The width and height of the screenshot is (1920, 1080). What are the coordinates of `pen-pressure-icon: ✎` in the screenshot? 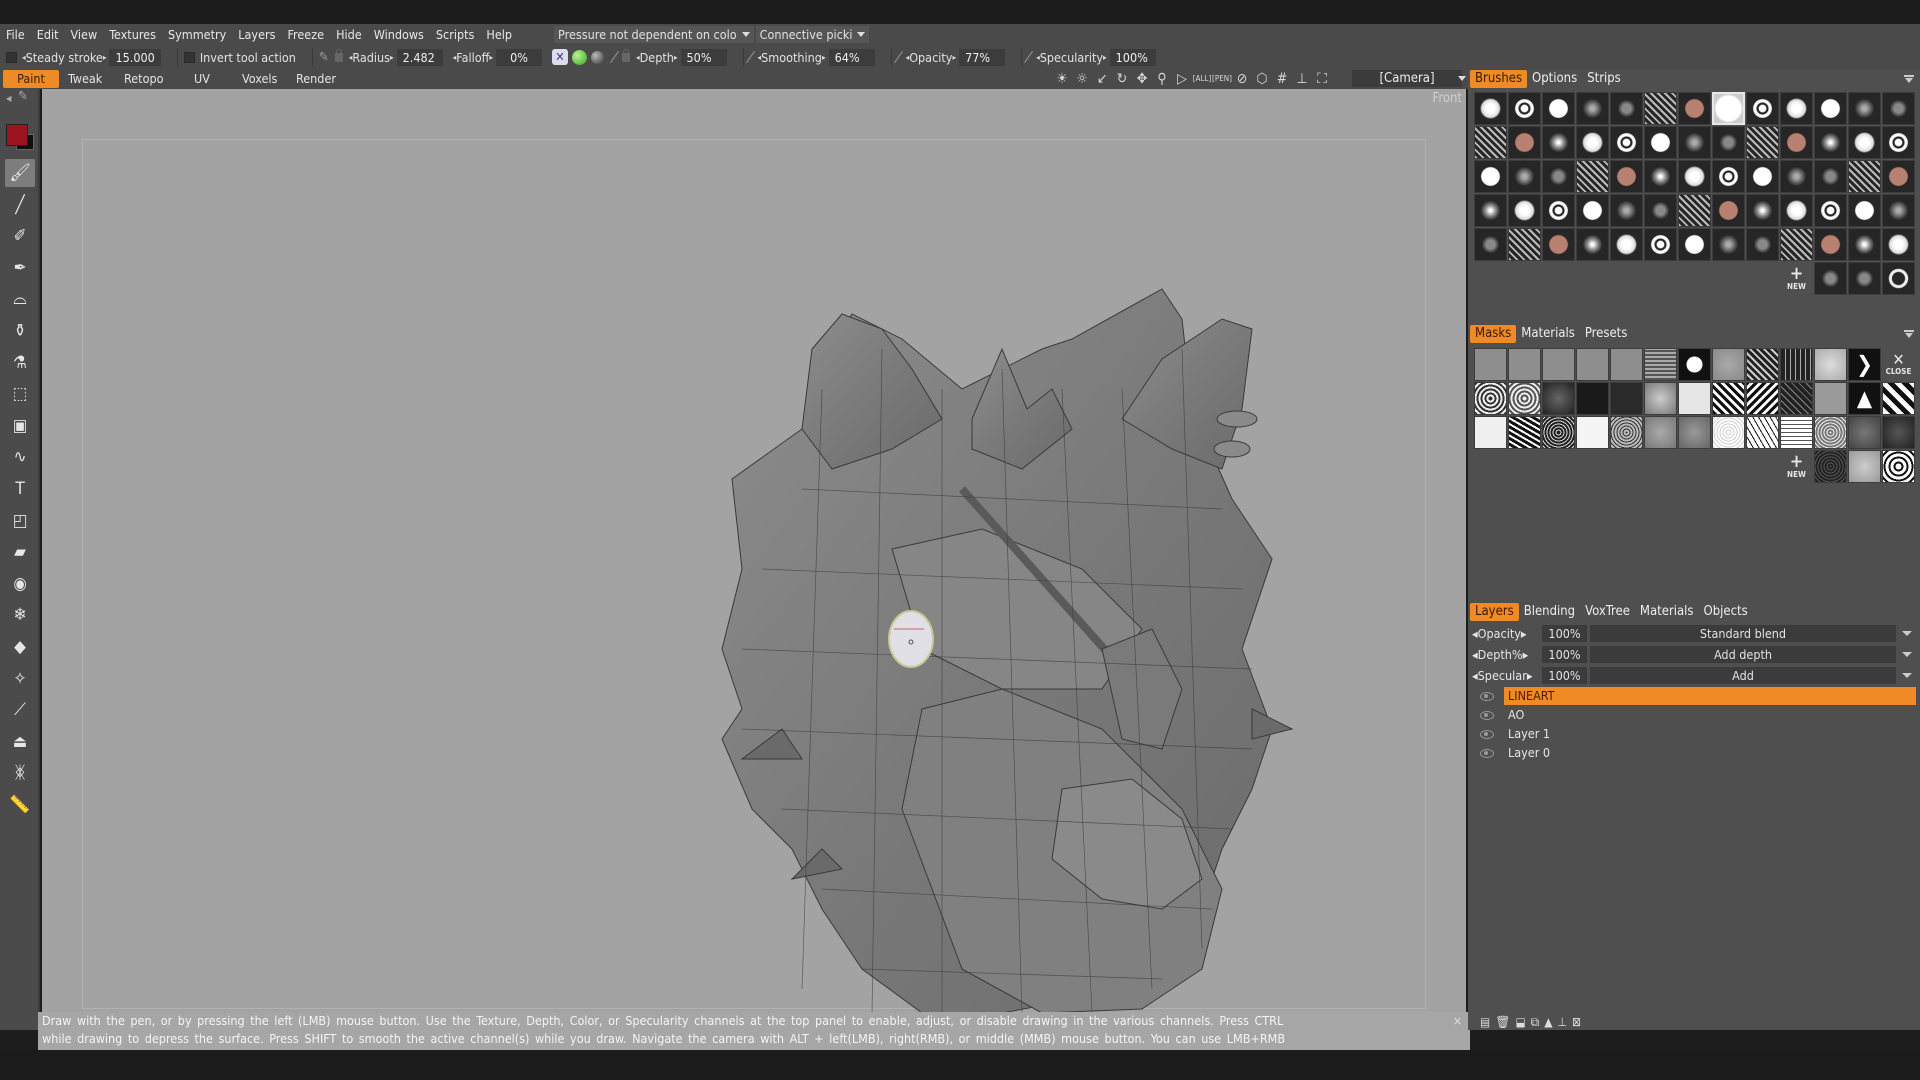 It's located at (324, 57).